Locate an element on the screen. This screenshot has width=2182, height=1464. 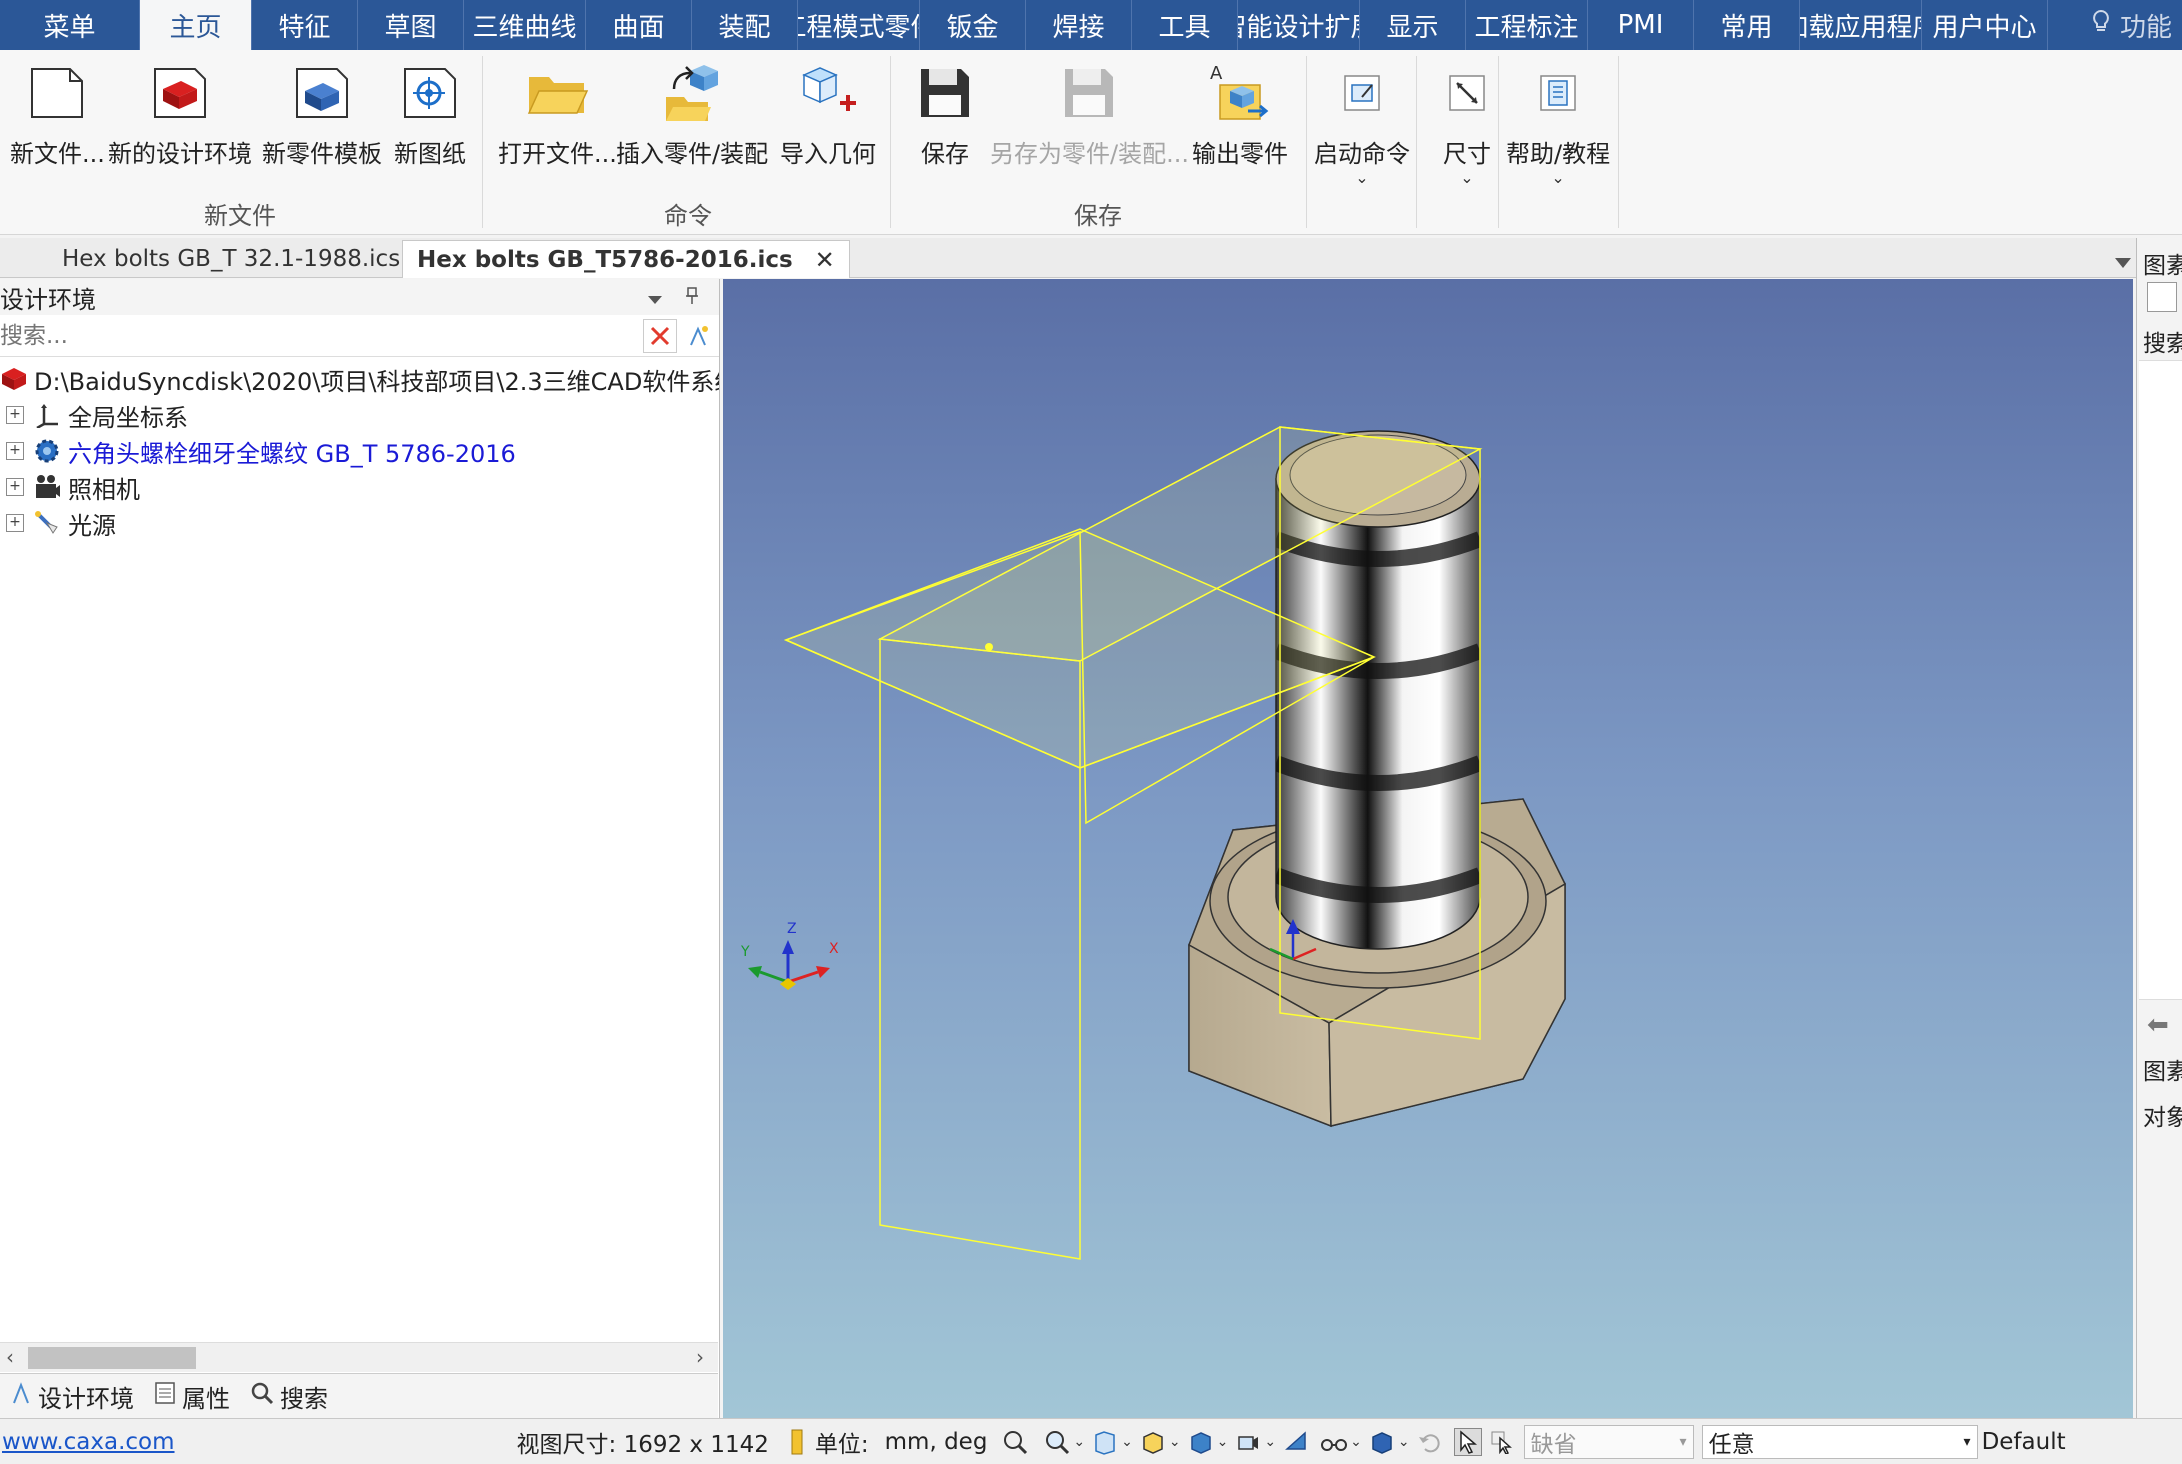
scroll-right-icon: › is located at coordinates (700, 1357).